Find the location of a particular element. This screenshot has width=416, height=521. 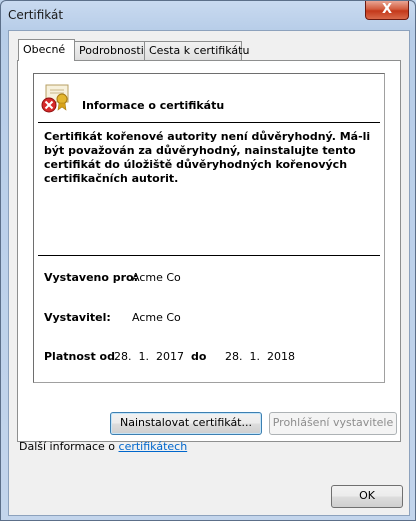

issuer-label: Vystavitel: is located at coordinates (77, 317).